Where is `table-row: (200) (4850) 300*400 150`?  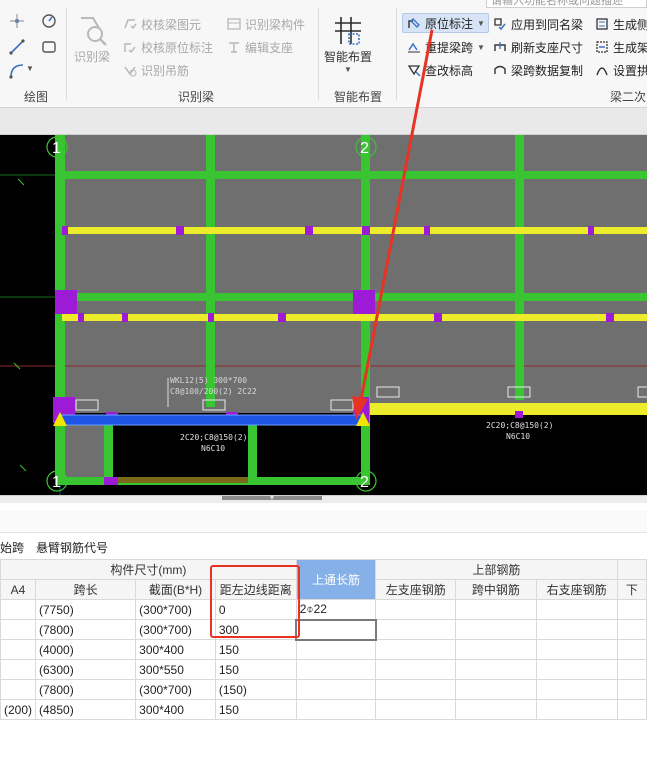 table-row: (200) (4850) 300*400 150 is located at coordinates (323, 709).